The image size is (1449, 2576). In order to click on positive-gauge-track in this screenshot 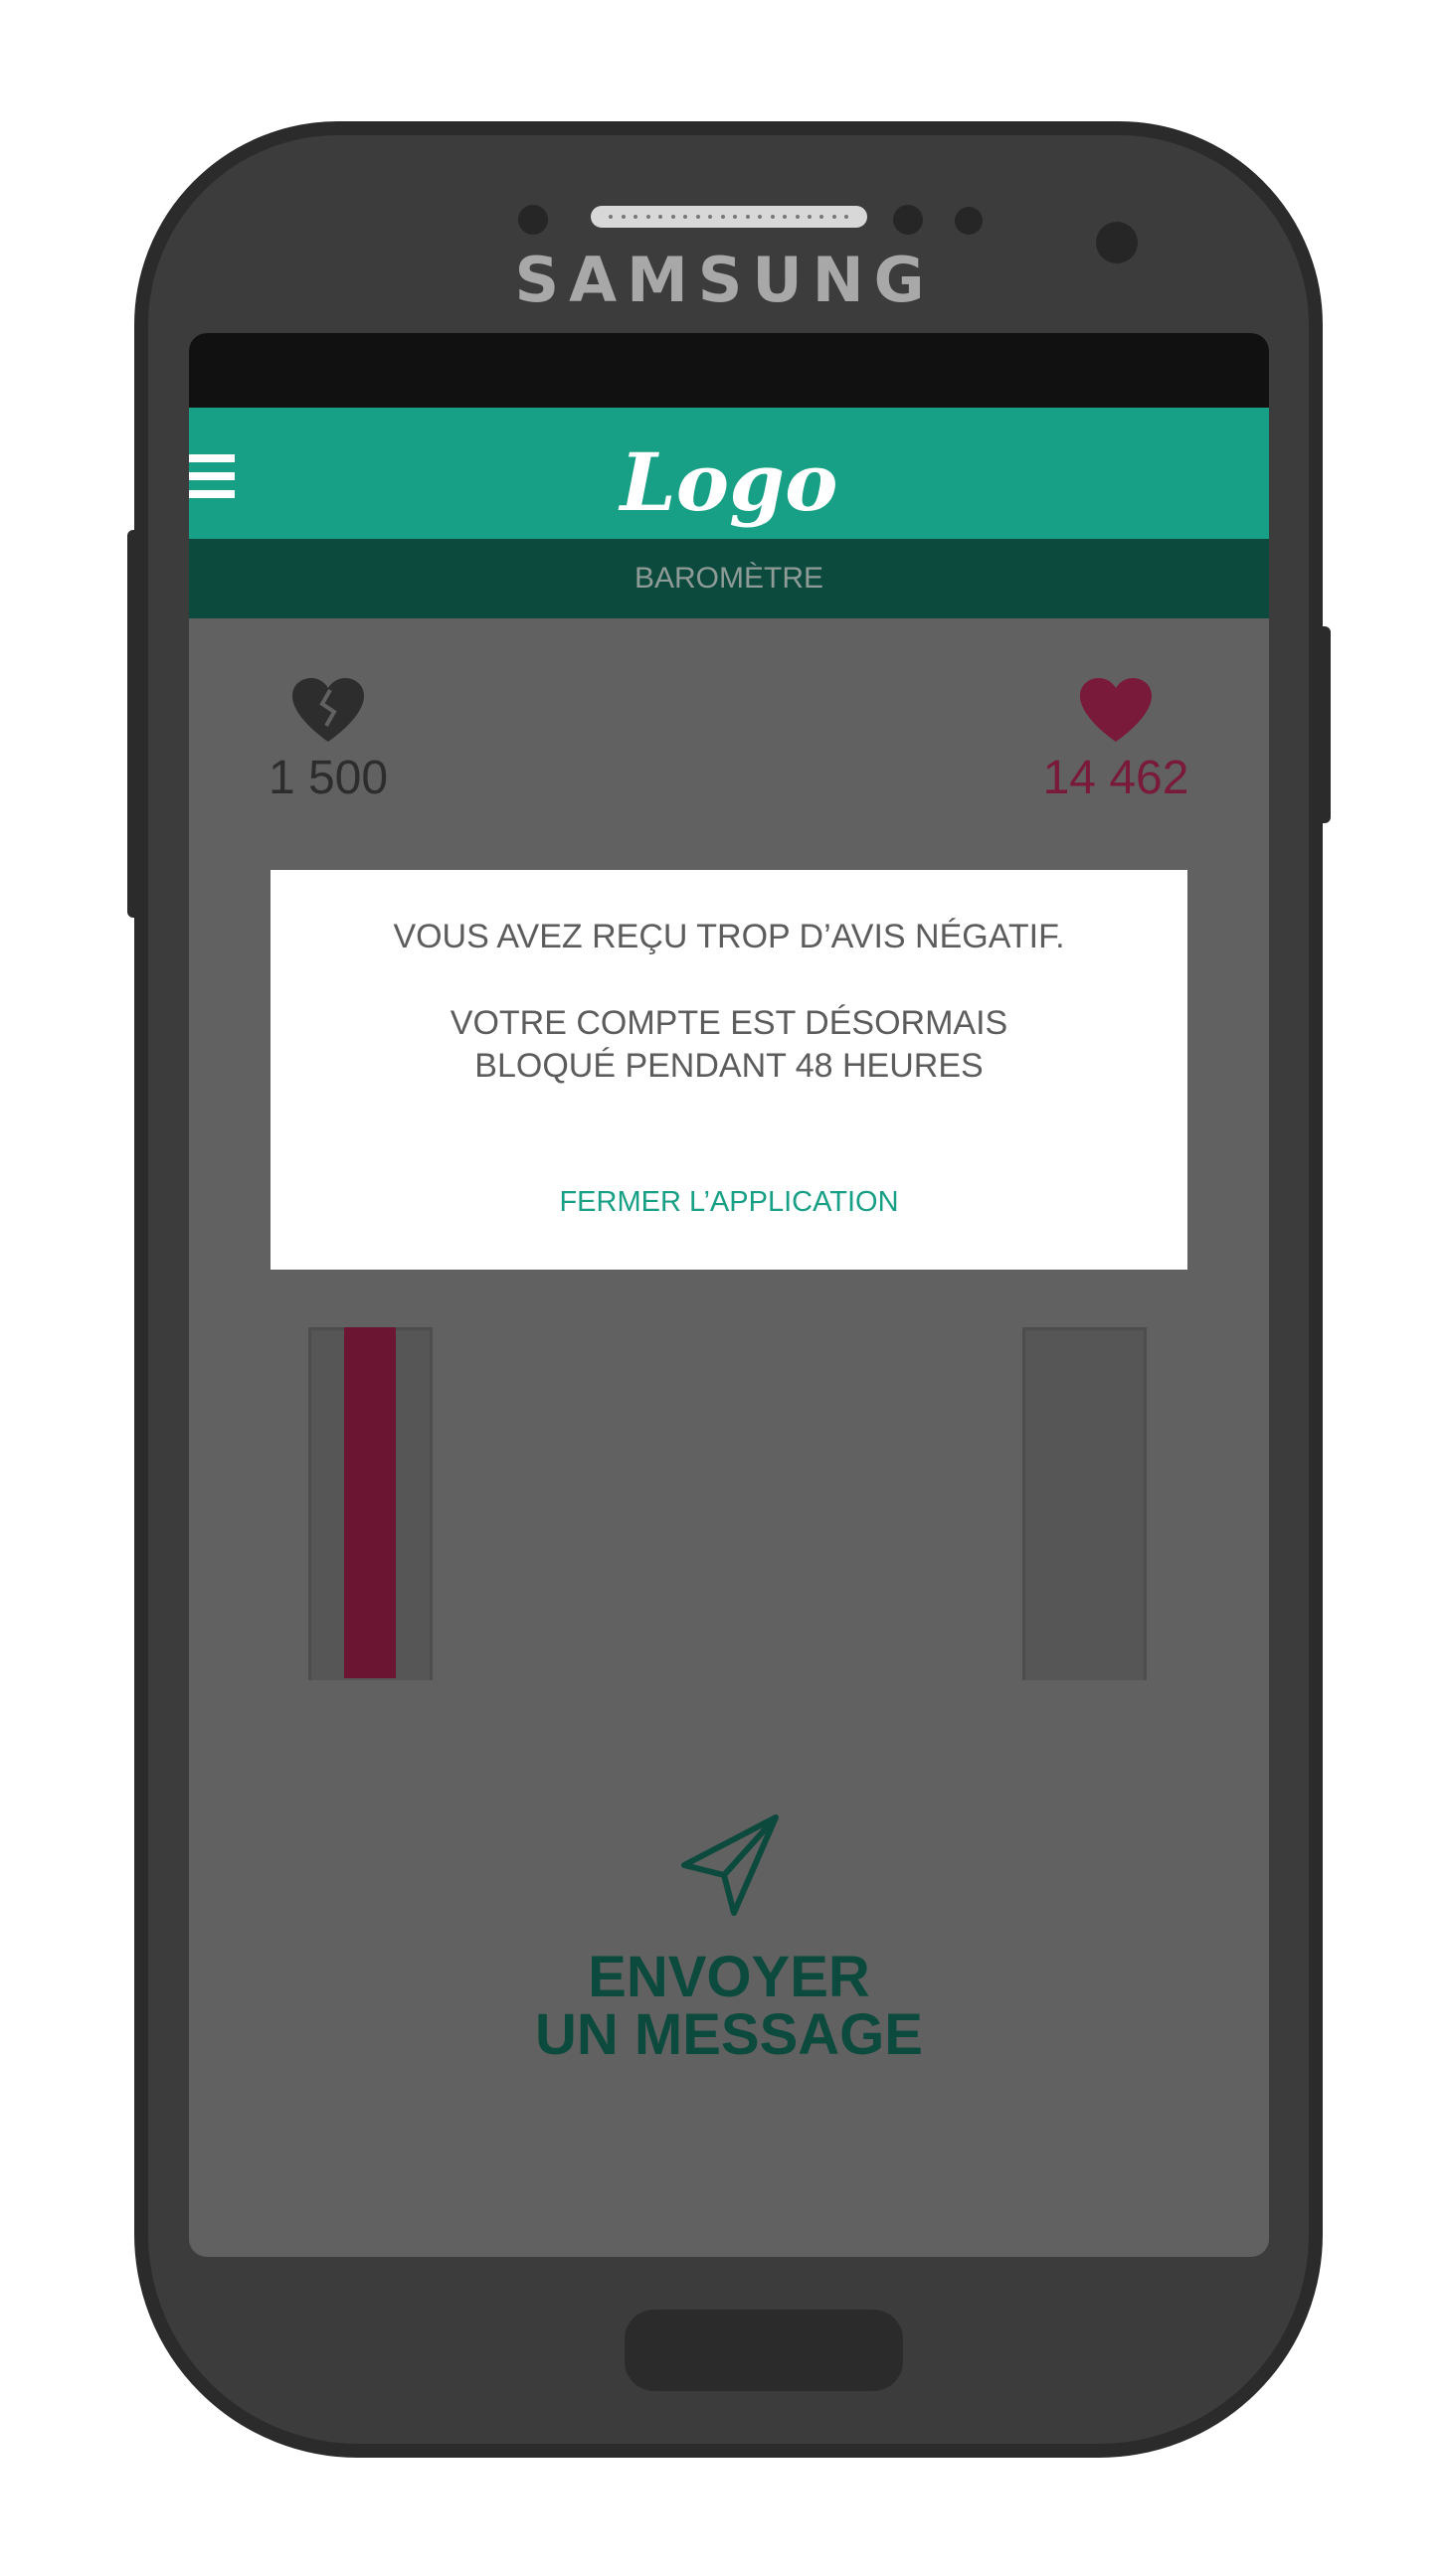, I will do `click(1084, 1503)`.